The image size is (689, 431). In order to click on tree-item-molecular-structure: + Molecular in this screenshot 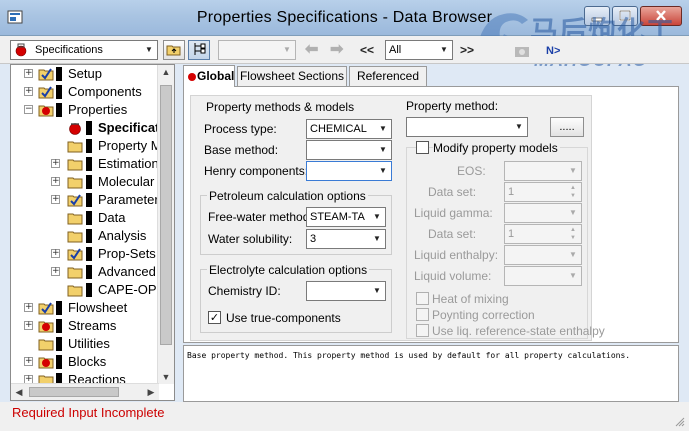, I will do `click(86, 182)`.